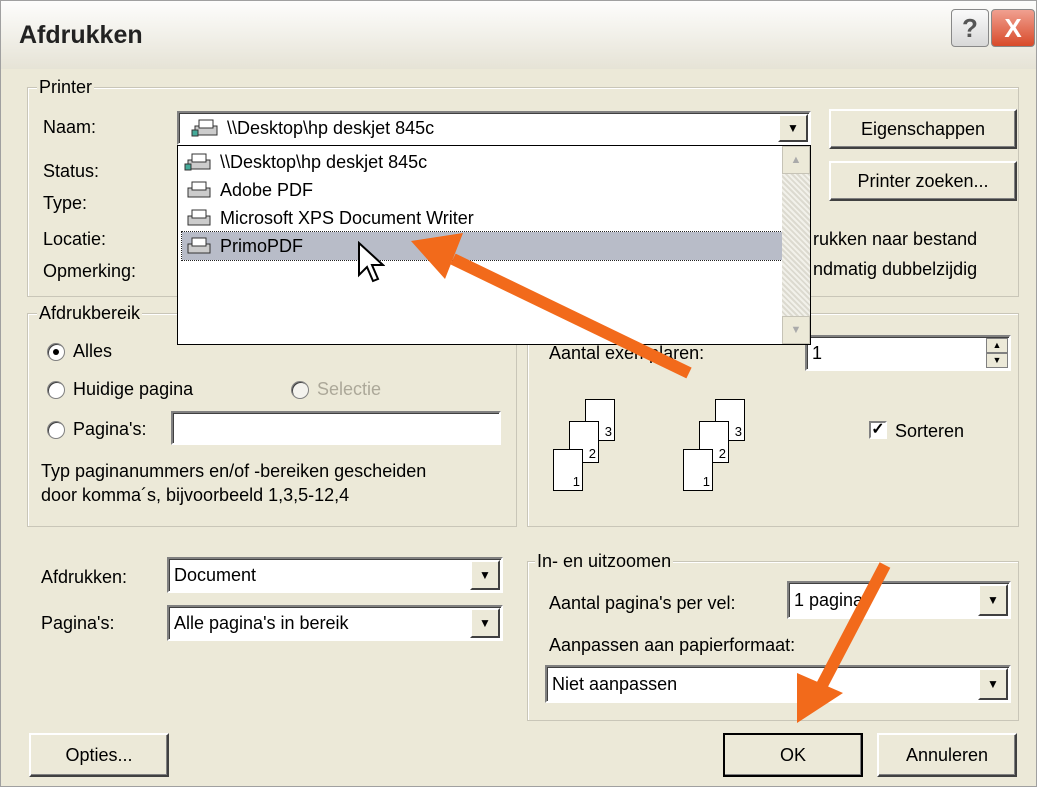 Image resolution: width=1037 pixels, height=788 pixels. I want to click on arrow-to-primopdf, so click(571, 316).